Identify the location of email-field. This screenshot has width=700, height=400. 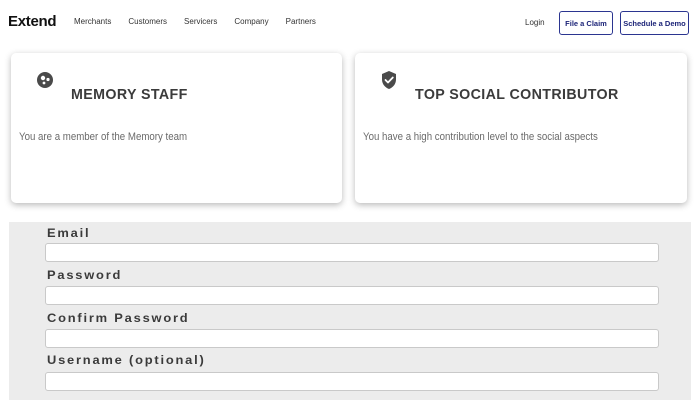
(352, 252).